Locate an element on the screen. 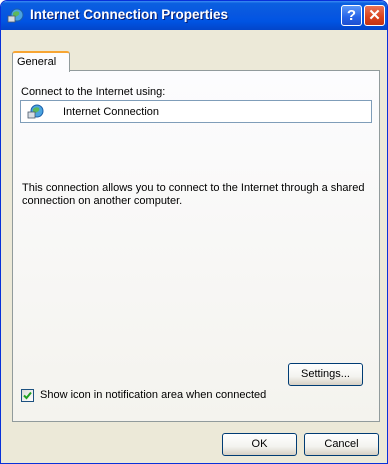  connection-field: Internet Connection is located at coordinates (196, 111).